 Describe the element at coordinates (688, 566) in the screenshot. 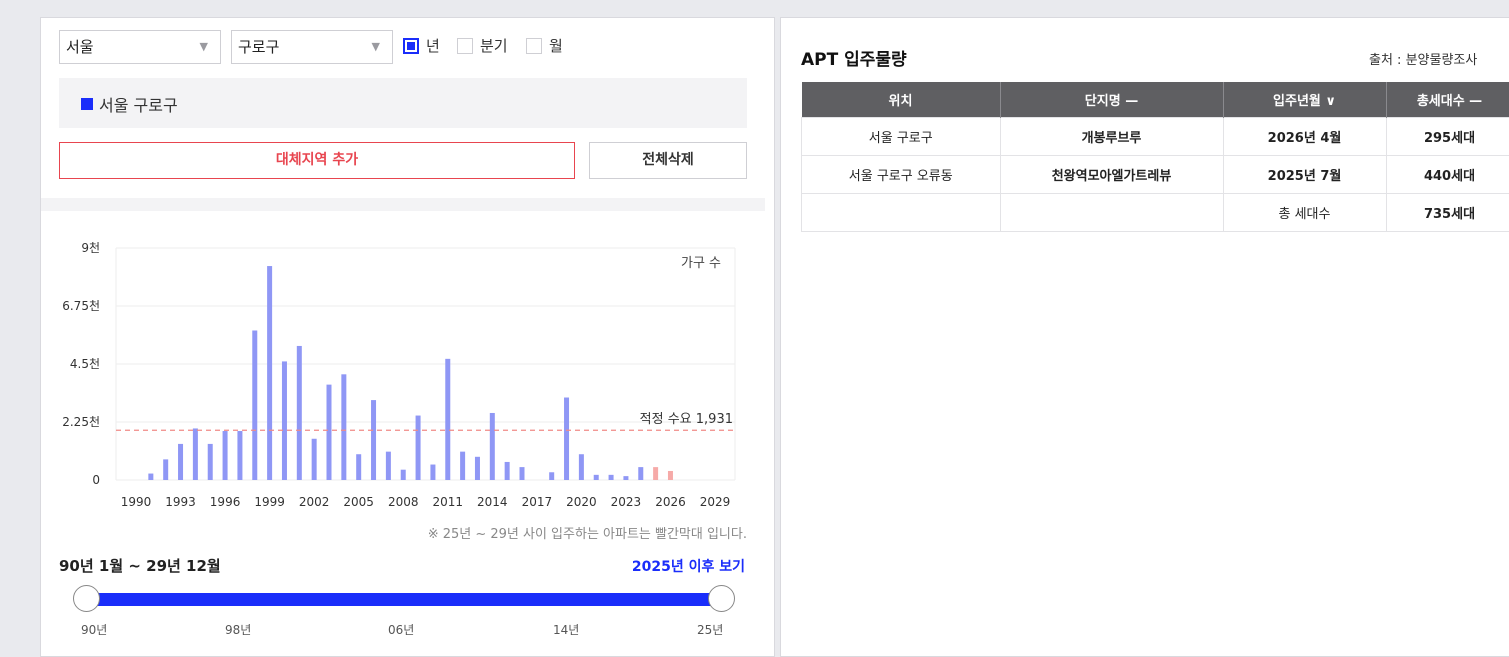

I see `view-after-2025-link: 2025년 이후 보기` at that location.